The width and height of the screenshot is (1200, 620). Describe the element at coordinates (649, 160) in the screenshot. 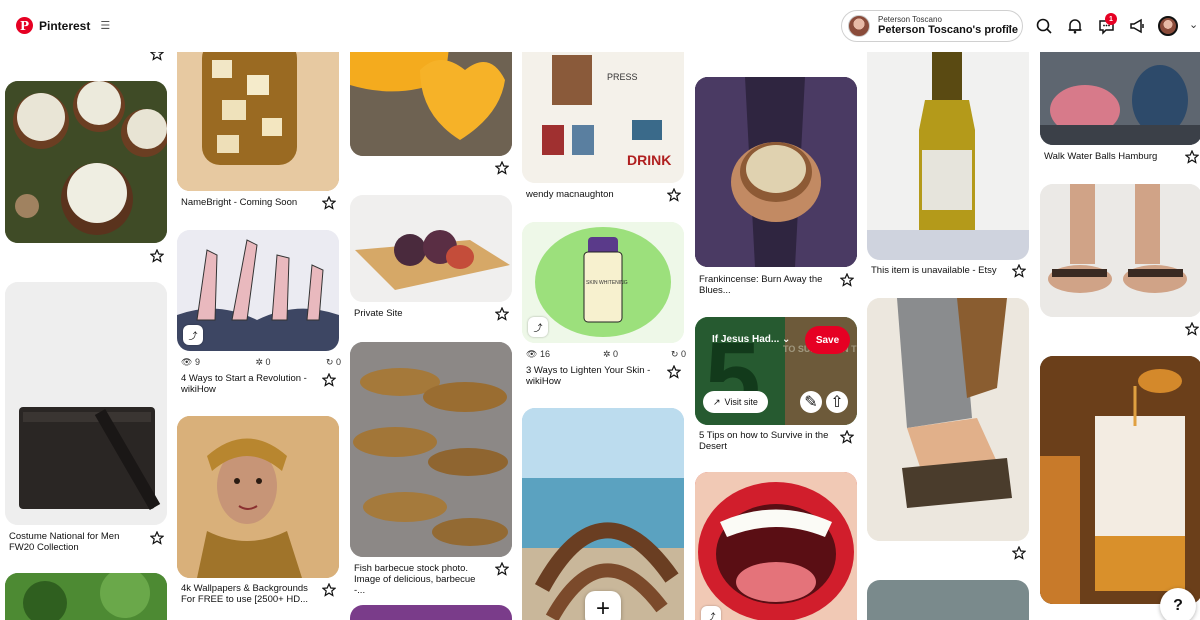

I see `poster-drink-text: DRINK` at that location.